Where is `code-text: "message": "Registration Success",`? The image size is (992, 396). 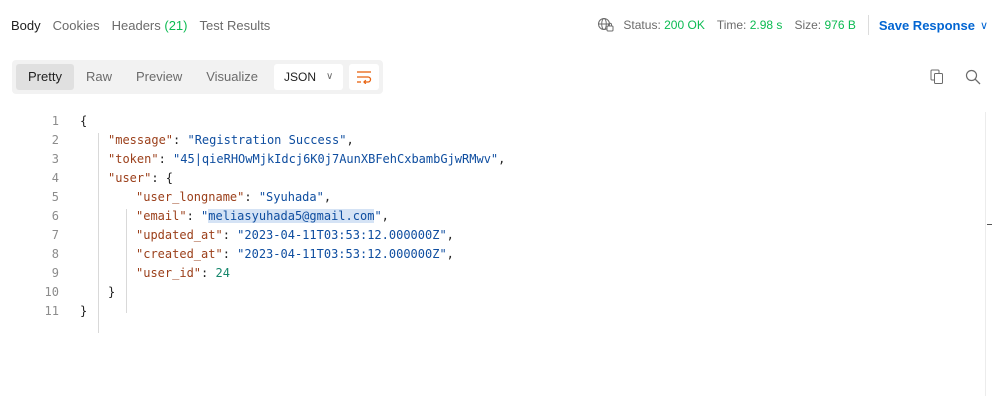 code-text: "message": "Registration Success", is located at coordinates (231, 140).